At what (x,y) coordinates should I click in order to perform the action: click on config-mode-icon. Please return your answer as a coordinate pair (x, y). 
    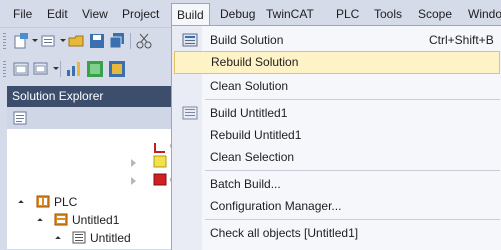
    Looking at the image, I should click on (117, 69).